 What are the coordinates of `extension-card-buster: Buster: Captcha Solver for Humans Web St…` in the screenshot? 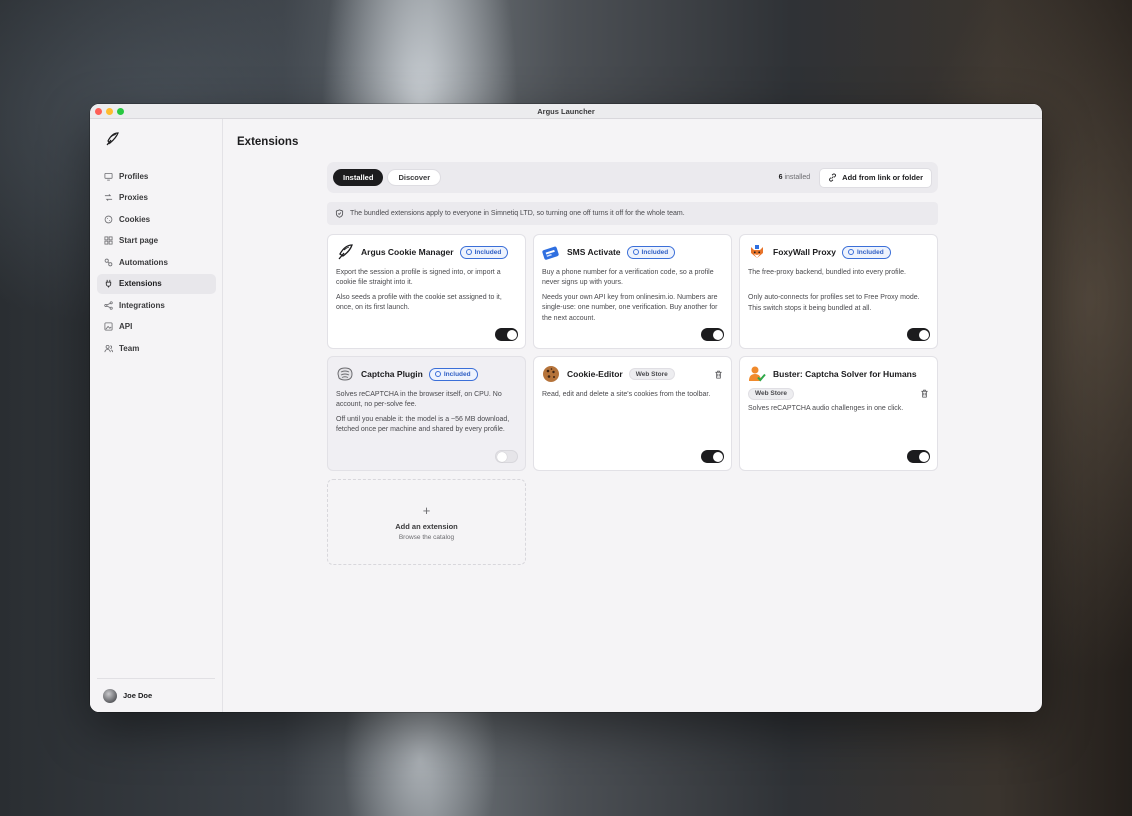 It's located at (838, 413).